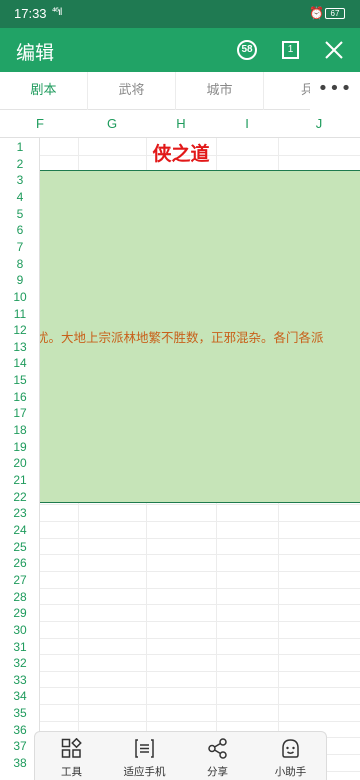 The image size is (360, 780). I want to click on column-label: F, so click(40, 124).